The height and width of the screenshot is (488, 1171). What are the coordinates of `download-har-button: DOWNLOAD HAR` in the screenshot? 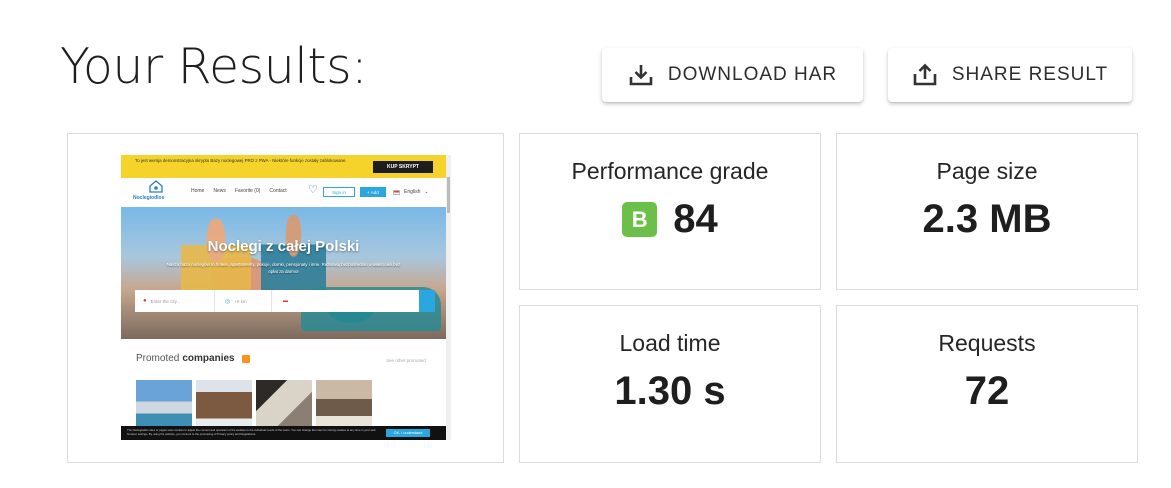 It's located at (732, 75).